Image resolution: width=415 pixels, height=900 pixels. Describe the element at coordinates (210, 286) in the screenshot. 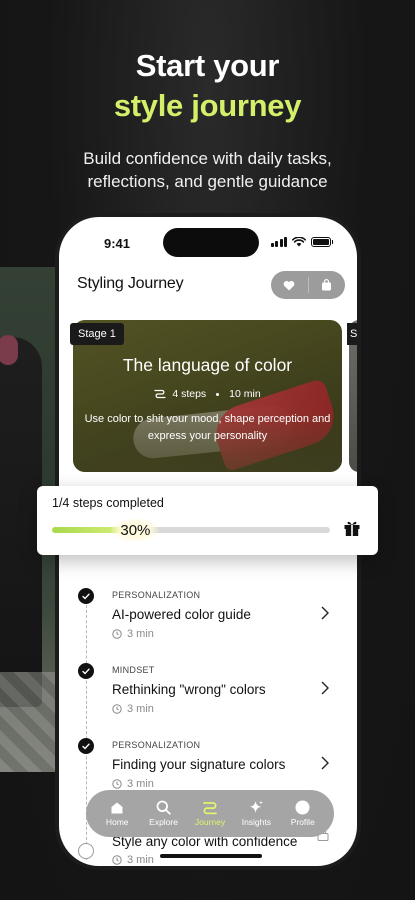

I see `app-header: Styling Journey` at that location.